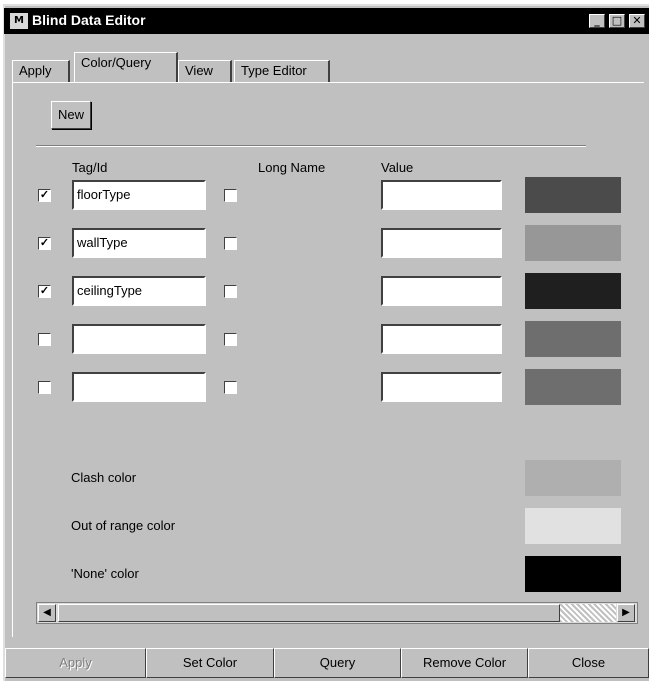  I want to click on tab-apply: Apply, so click(41, 71).